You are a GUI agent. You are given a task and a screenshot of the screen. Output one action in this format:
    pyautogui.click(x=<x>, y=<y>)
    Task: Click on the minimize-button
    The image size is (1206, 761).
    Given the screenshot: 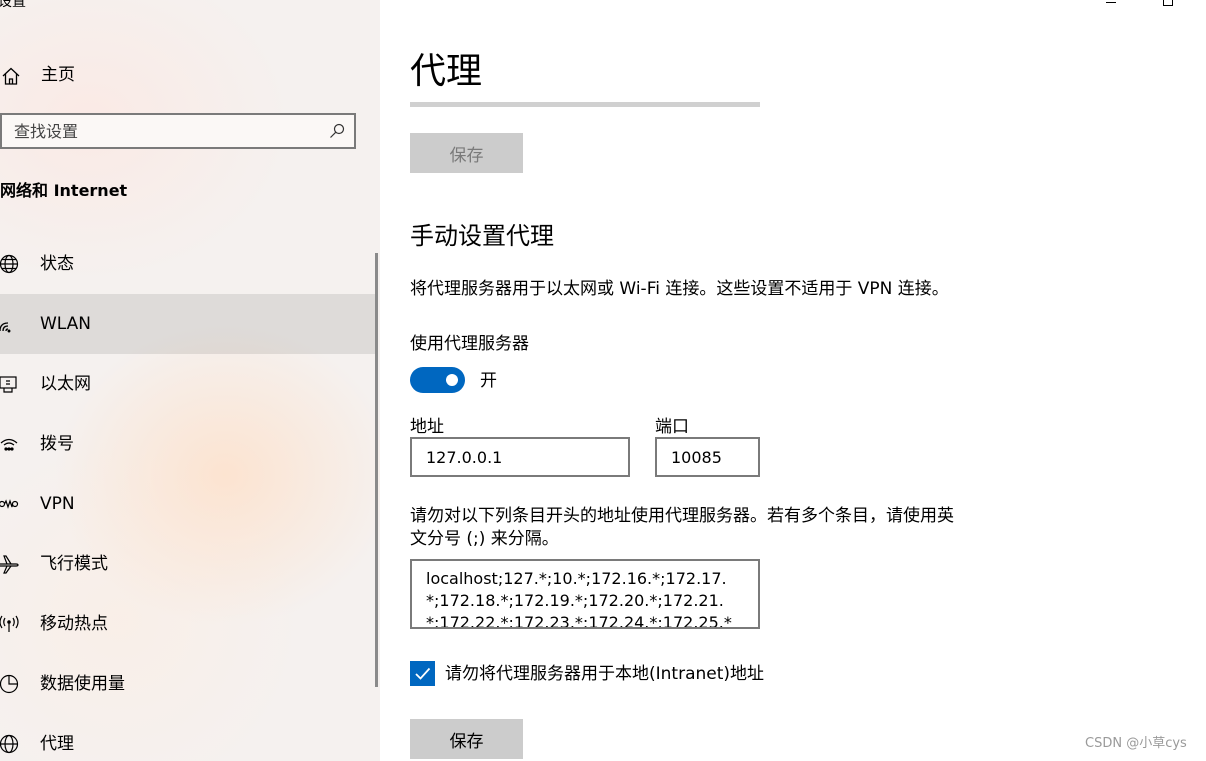 What is the action you would take?
    pyautogui.click(x=1111, y=2)
    